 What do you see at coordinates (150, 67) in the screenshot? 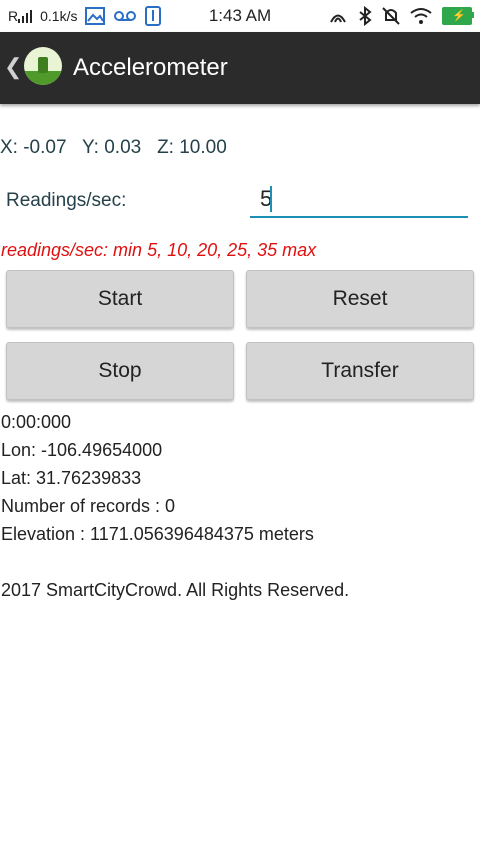
I see `screen-title: Accelerometer` at bounding box center [150, 67].